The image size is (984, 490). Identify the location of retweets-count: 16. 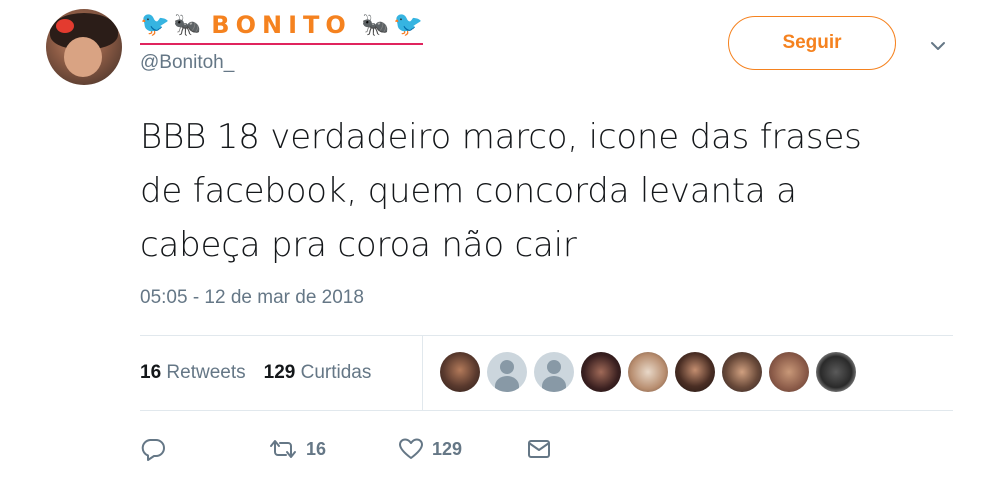
(151, 372).